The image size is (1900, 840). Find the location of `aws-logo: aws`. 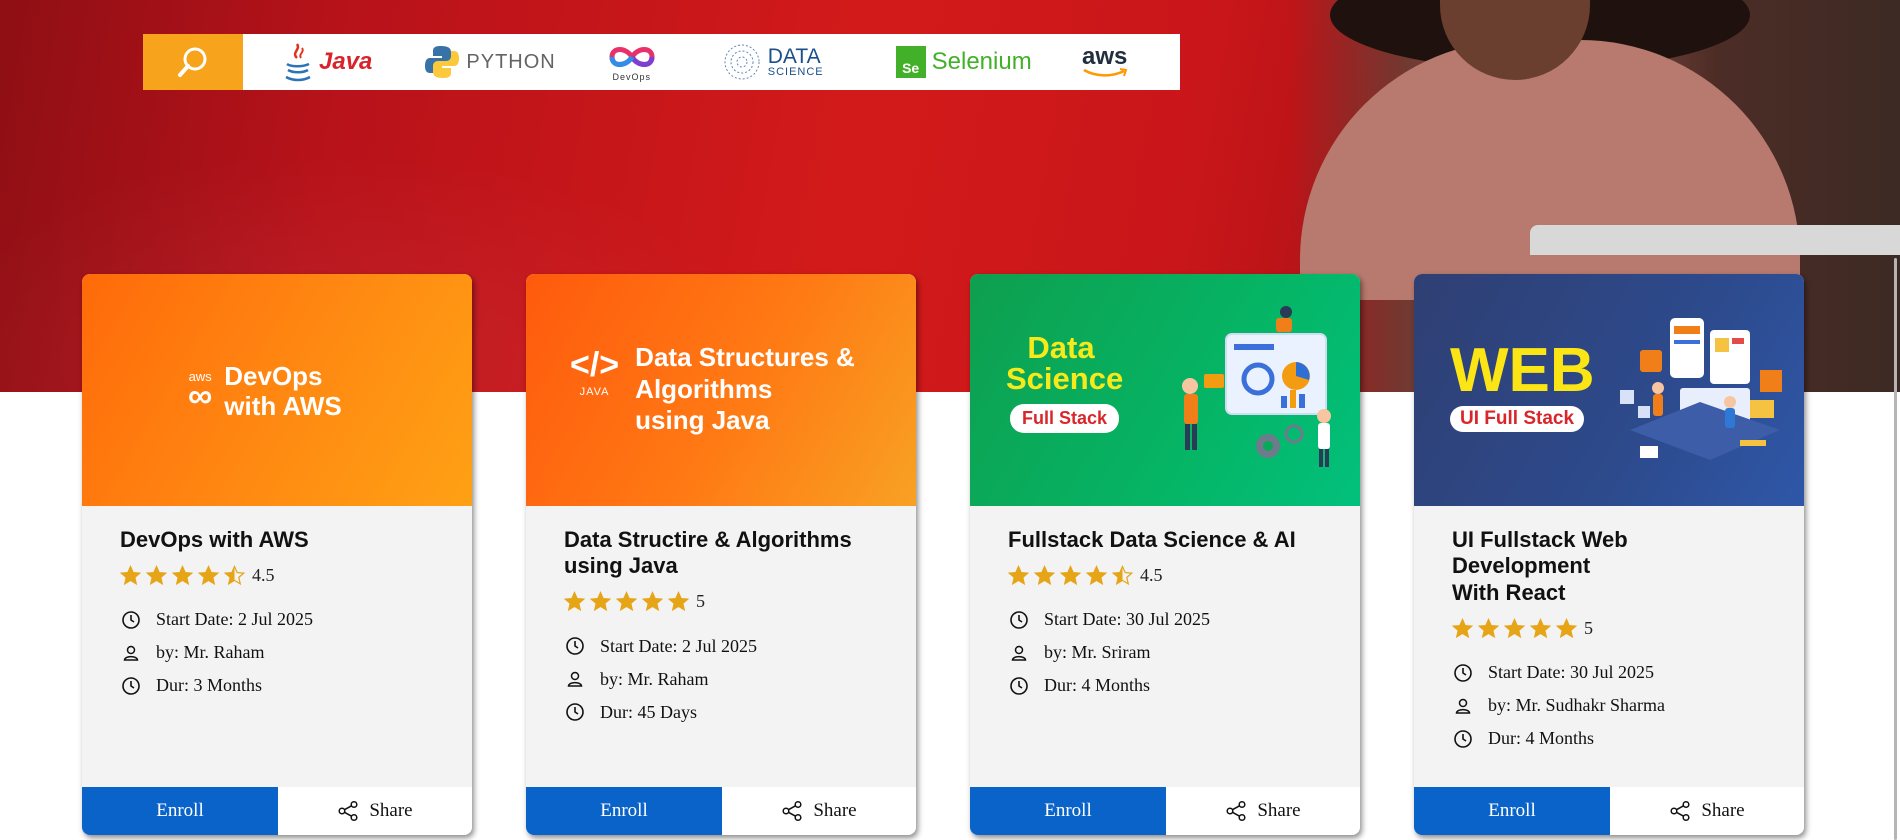

aws-logo: aws is located at coordinates (1105, 62).